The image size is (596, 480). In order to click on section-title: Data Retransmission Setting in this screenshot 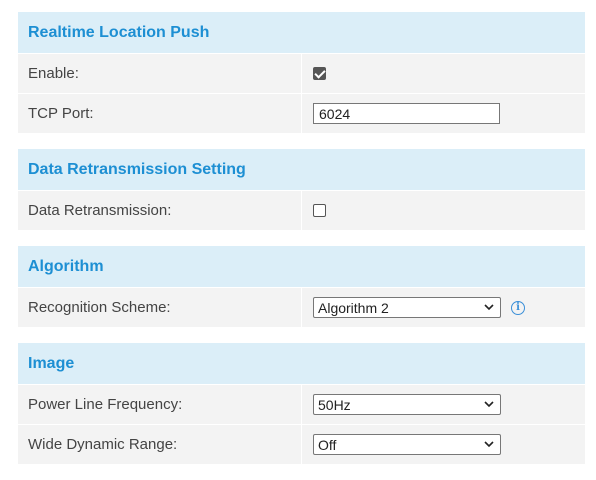, I will do `click(301, 169)`.